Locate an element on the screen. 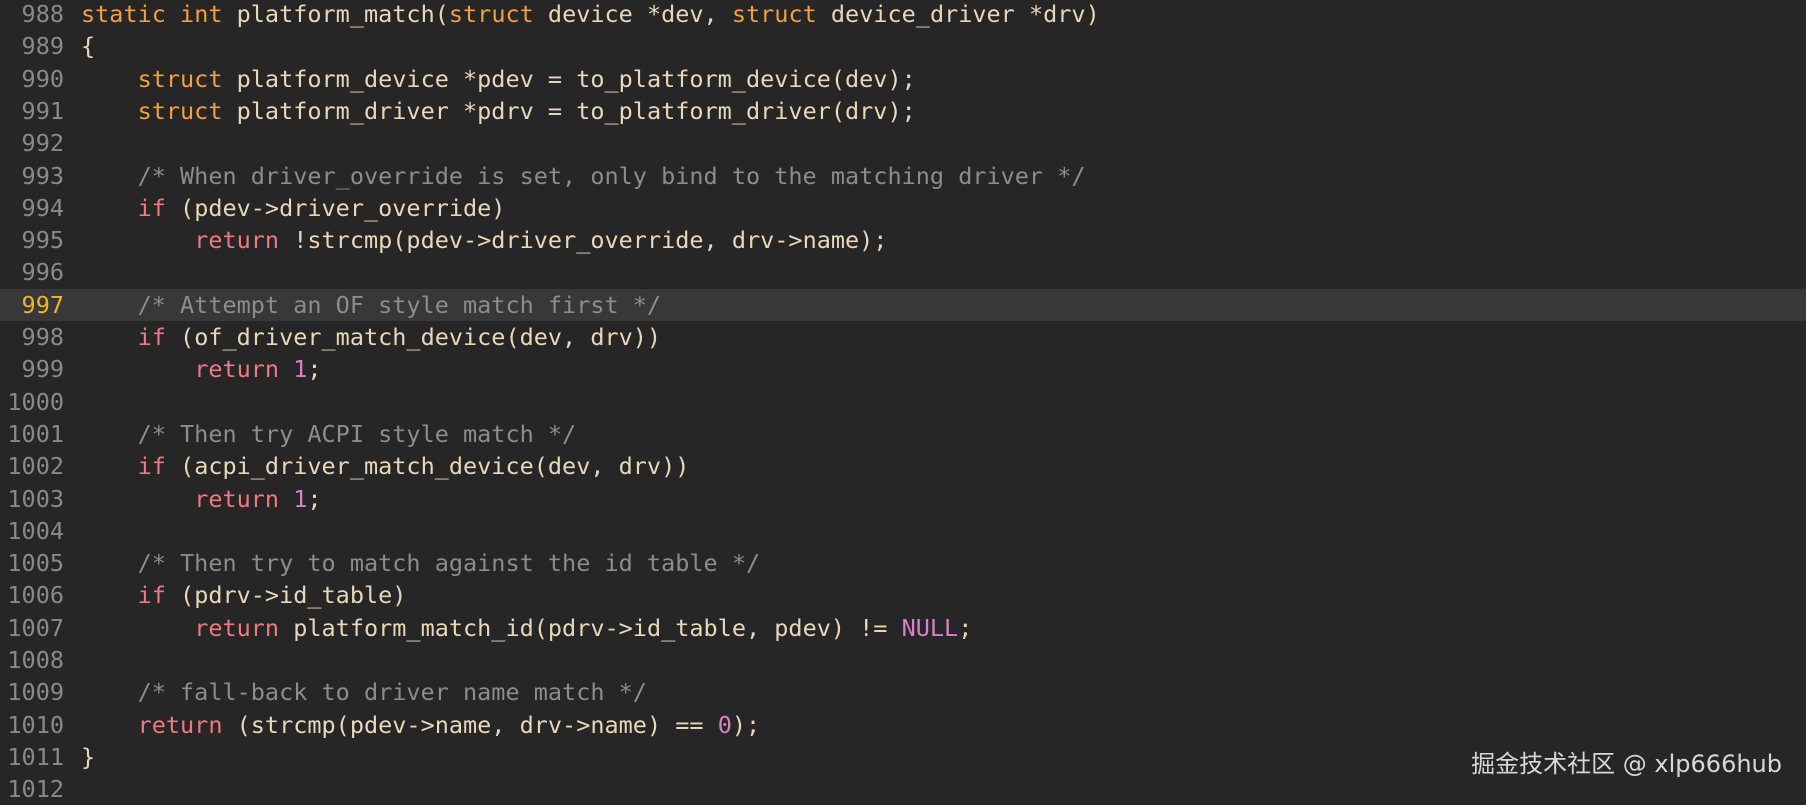 This screenshot has width=1806, height=805. code-line: 992 is located at coordinates (903, 143).